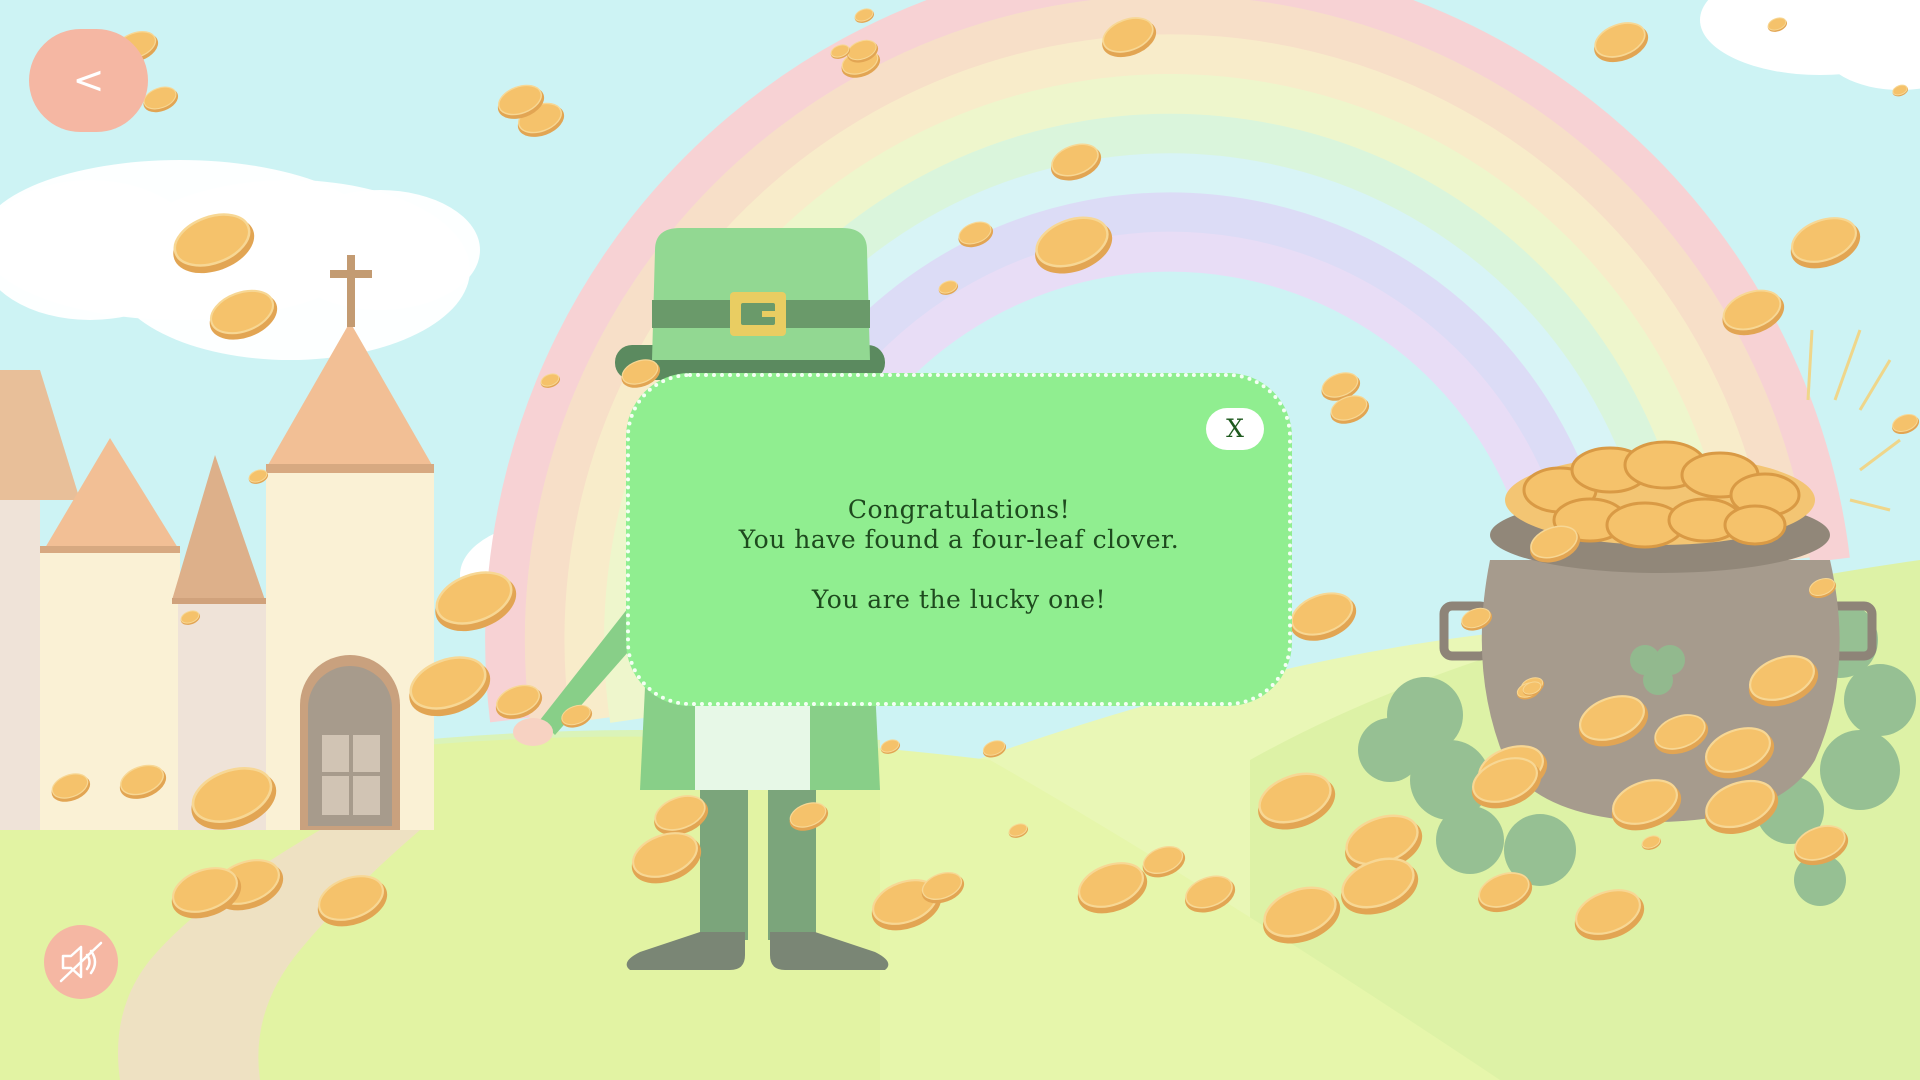  I want to click on found-clover-message: You have found a four-leaf clover., so click(959, 539).